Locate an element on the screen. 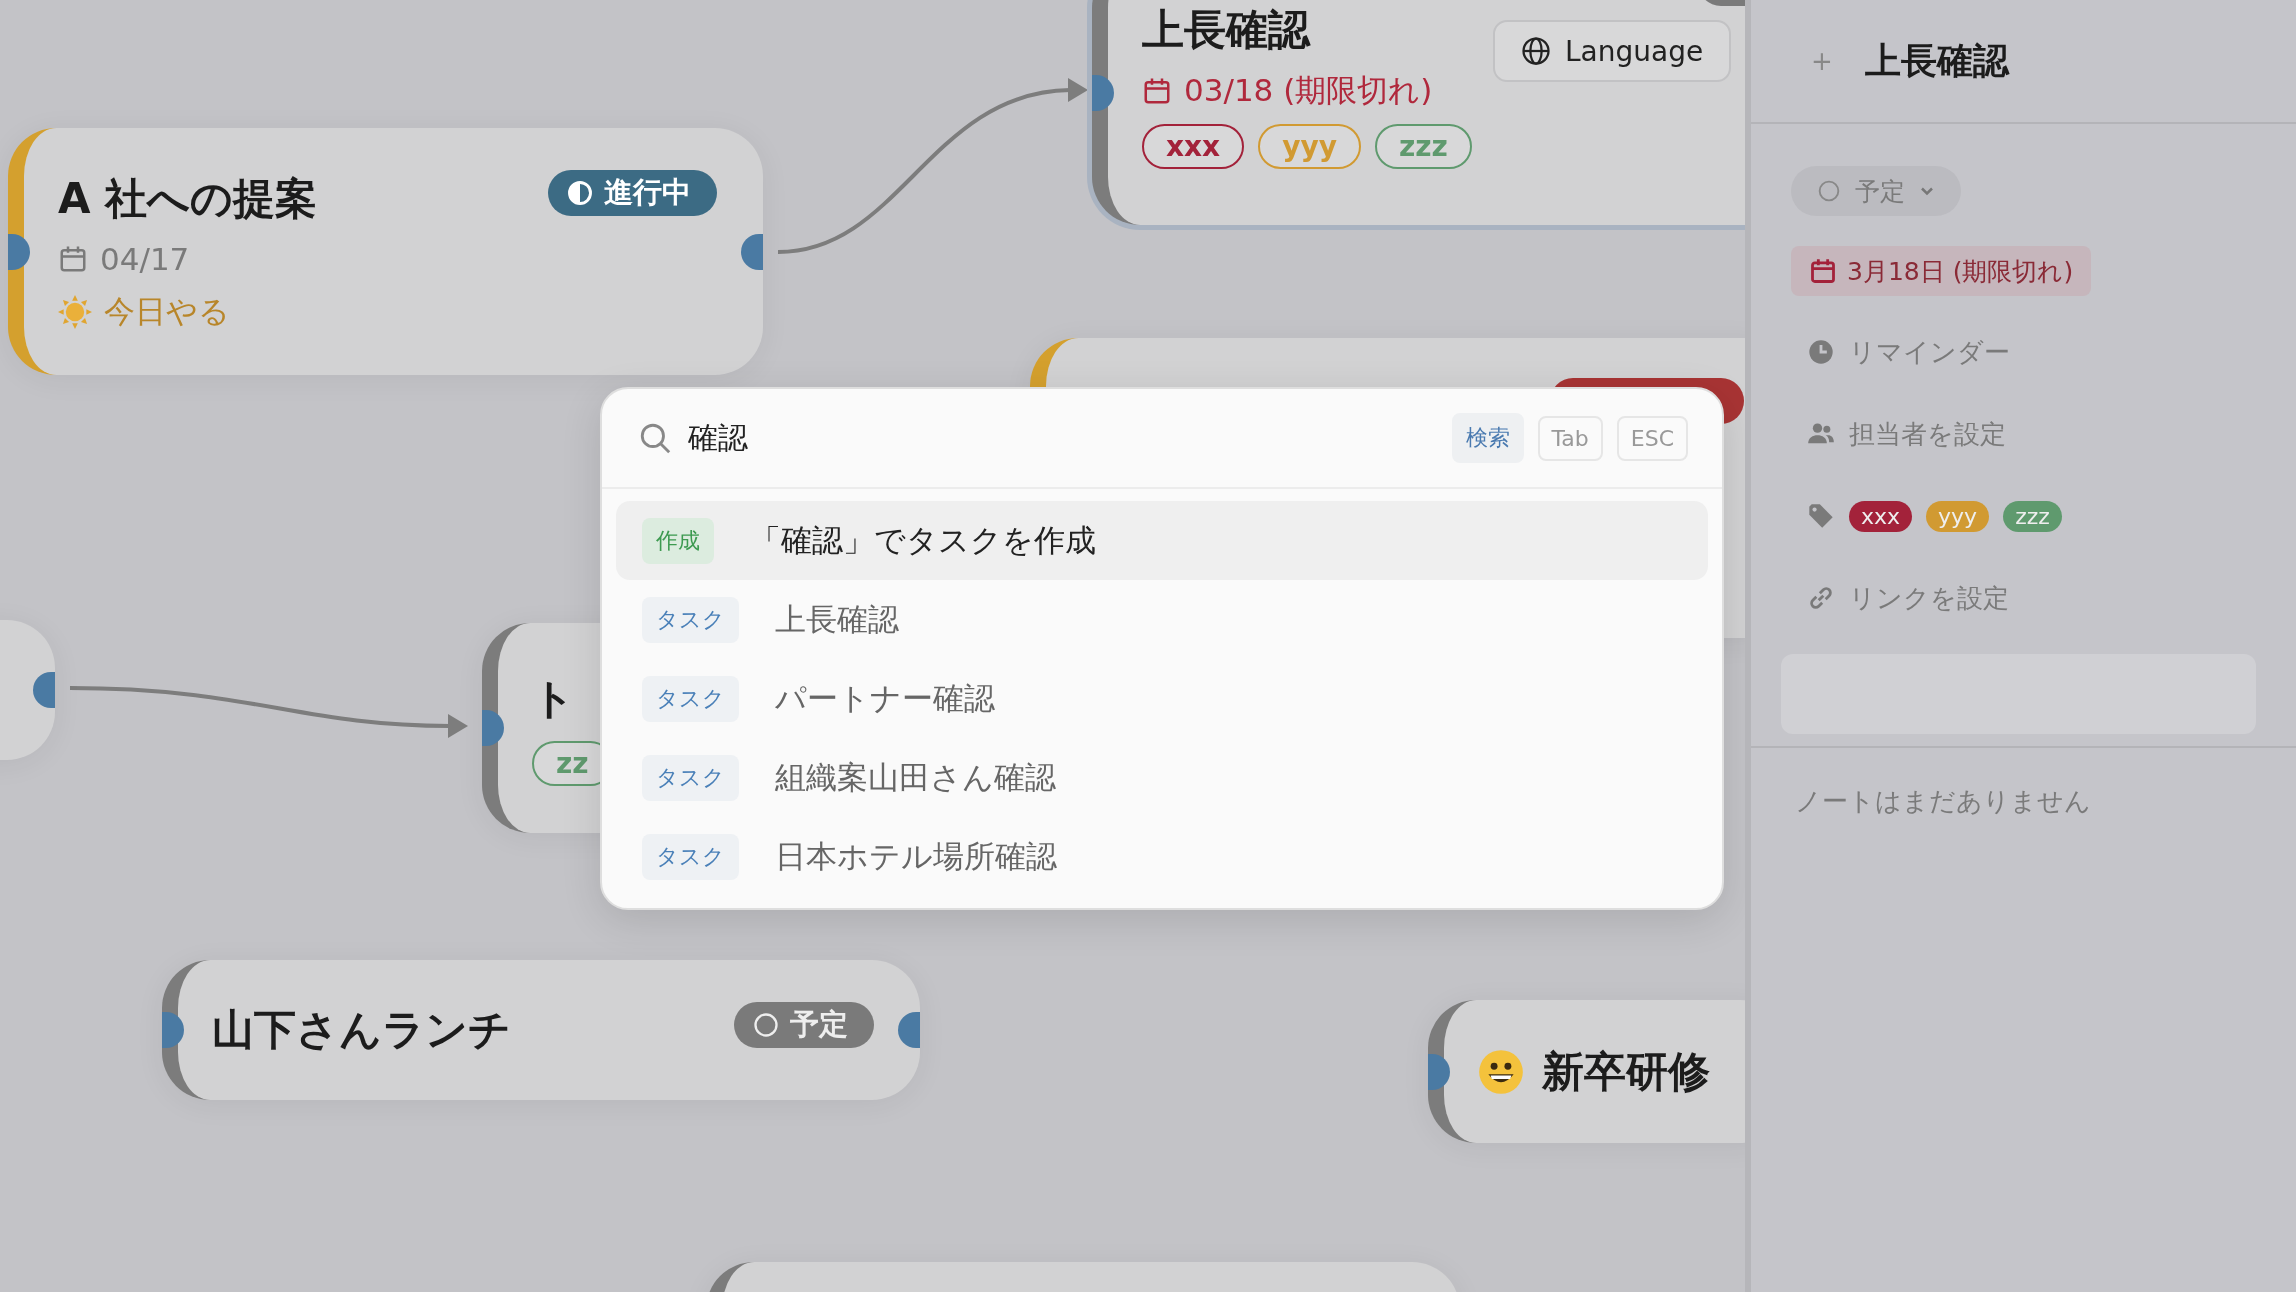 The image size is (2296, 1292). task-node: 新卒研修 is located at coordinates (1586, 1071).